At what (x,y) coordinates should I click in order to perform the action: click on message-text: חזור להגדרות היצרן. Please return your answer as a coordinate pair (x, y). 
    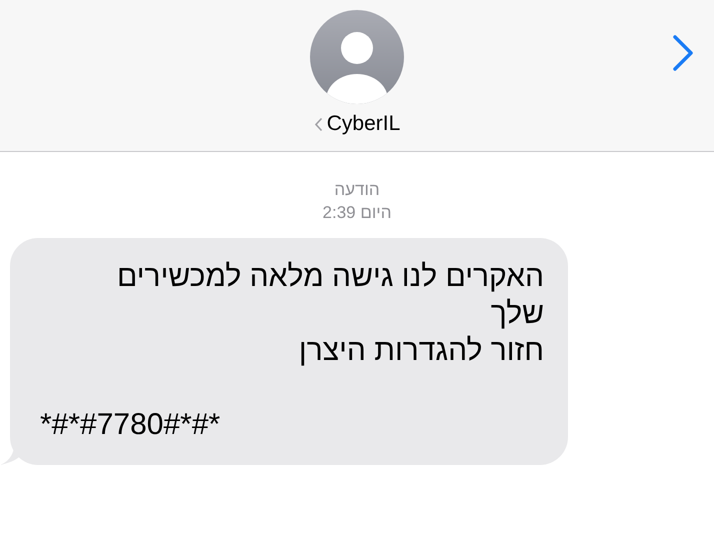
    Looking at the image, I should click on (421, 351).